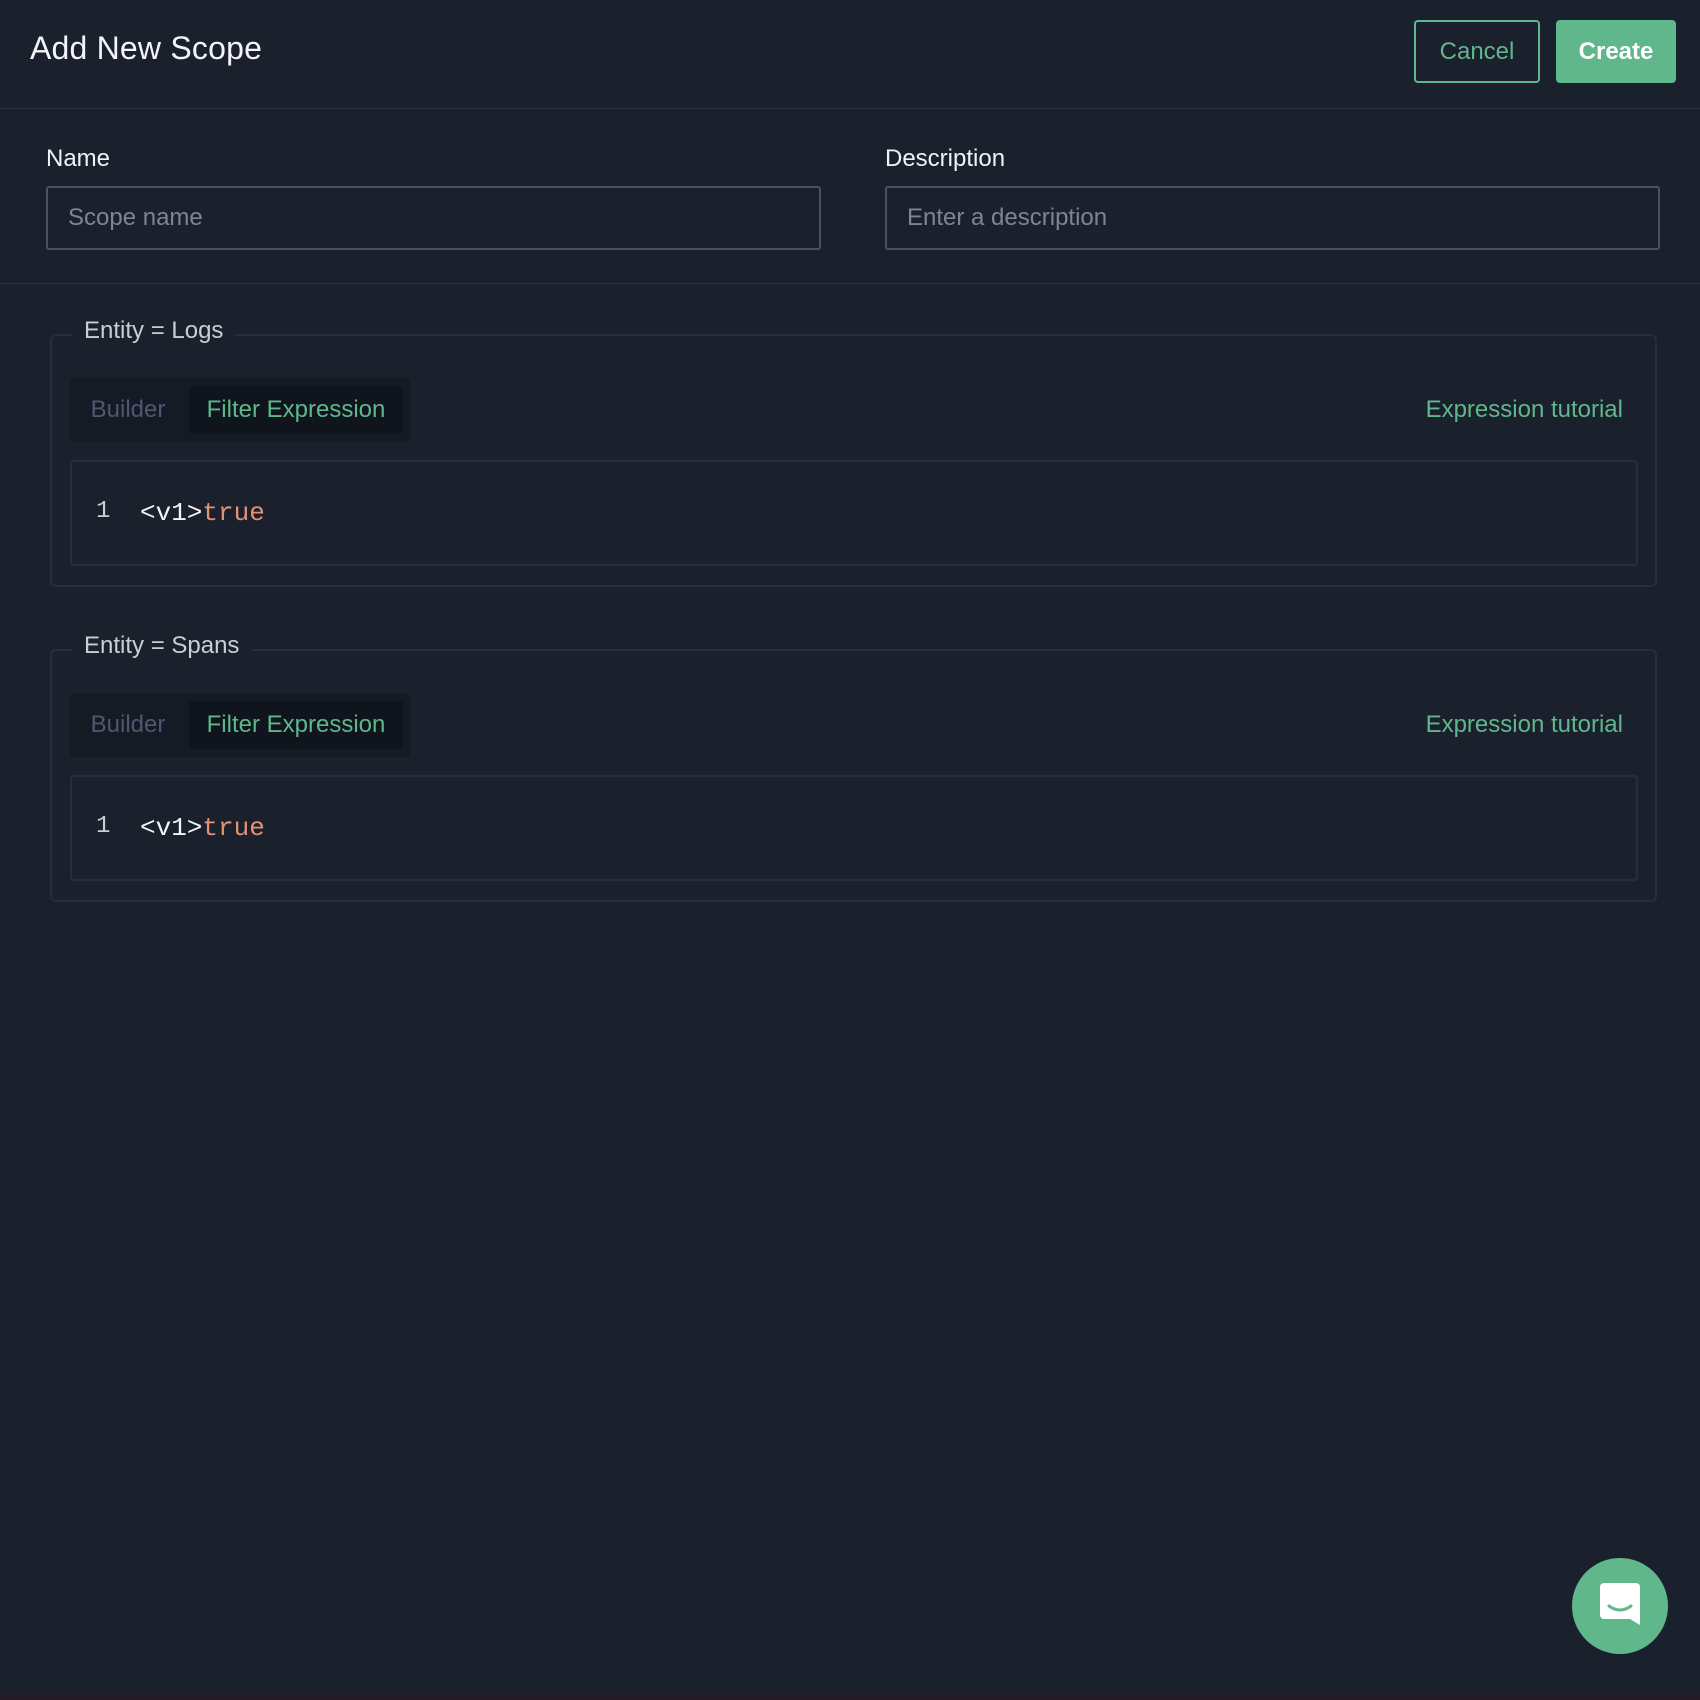  What do you see at coordinates (945, 158) in the screenshot?
I see `description-label: Description` at bounding box center [945, 158].